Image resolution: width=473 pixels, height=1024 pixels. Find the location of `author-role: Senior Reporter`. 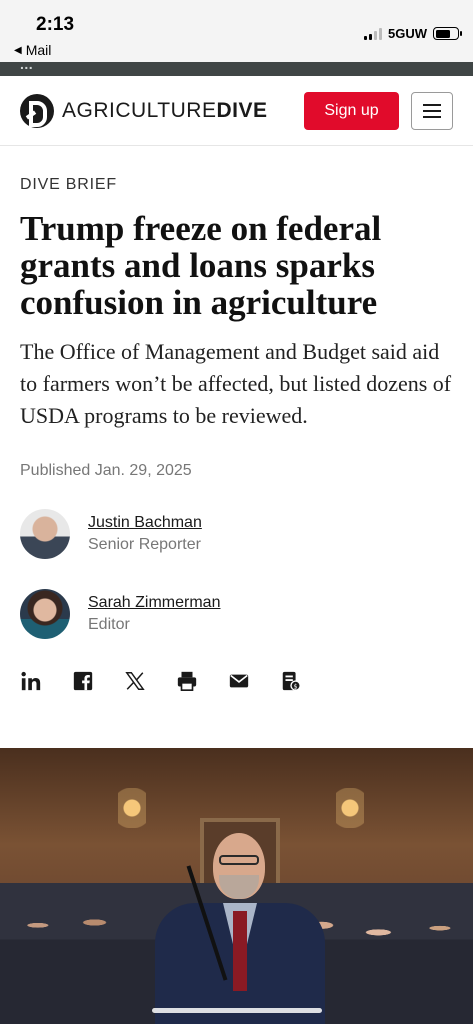

author-role: Senior Reporter is located at coordinates (144, 544).